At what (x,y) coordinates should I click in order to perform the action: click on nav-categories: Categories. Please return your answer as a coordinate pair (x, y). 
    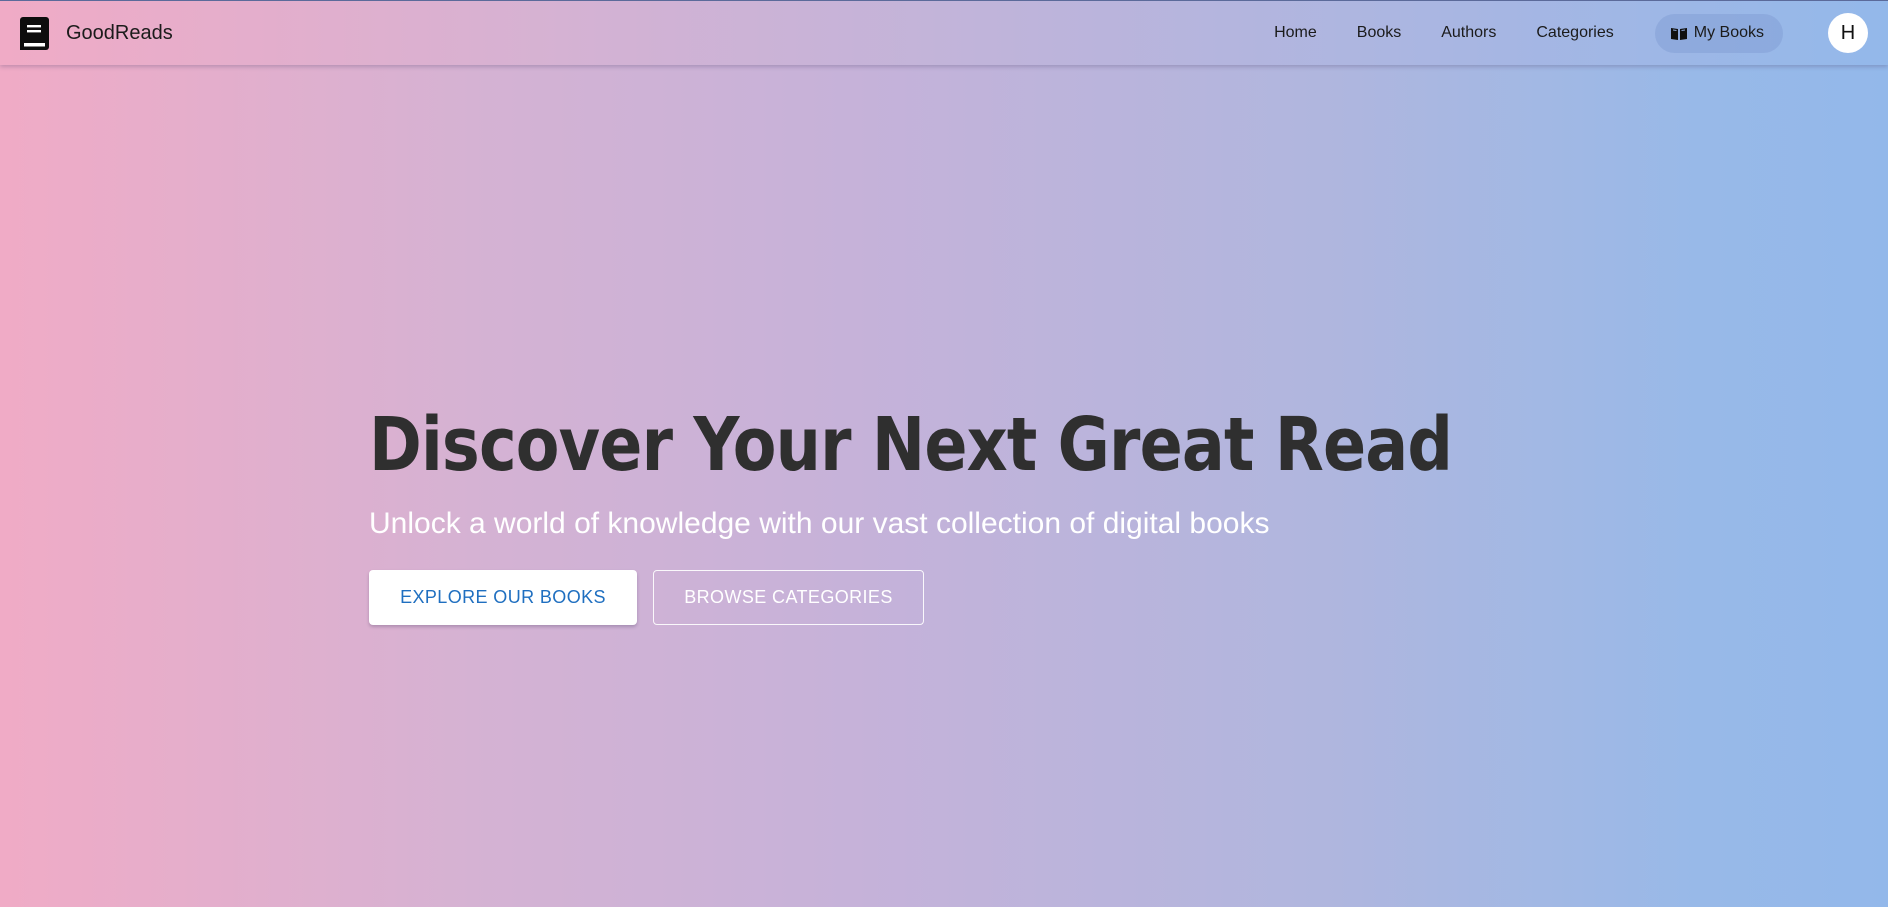
    Looking at the image, I should click on (1574, 33).